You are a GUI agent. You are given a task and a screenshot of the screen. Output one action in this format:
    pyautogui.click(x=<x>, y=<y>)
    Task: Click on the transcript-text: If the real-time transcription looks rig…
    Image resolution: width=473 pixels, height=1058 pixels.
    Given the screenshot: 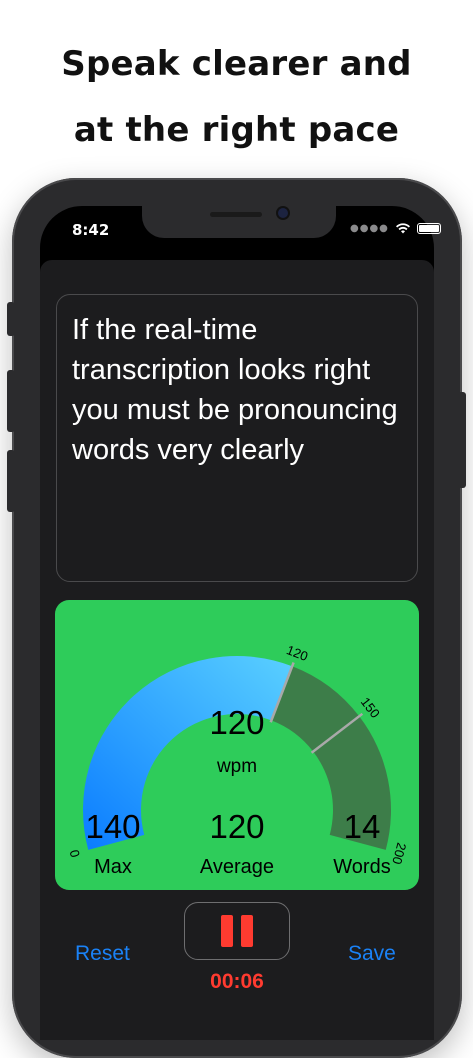 What is the action you would take?
    pyautogui.click(x=235, y=390)
    